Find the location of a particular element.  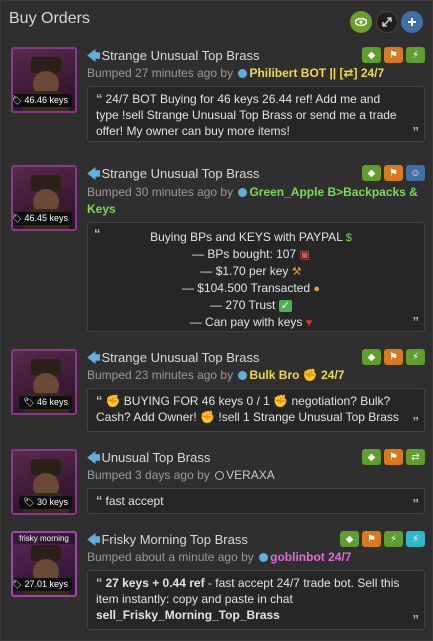

comment-line: — 270 Trust ✓ is located at coordinates (251, 305).